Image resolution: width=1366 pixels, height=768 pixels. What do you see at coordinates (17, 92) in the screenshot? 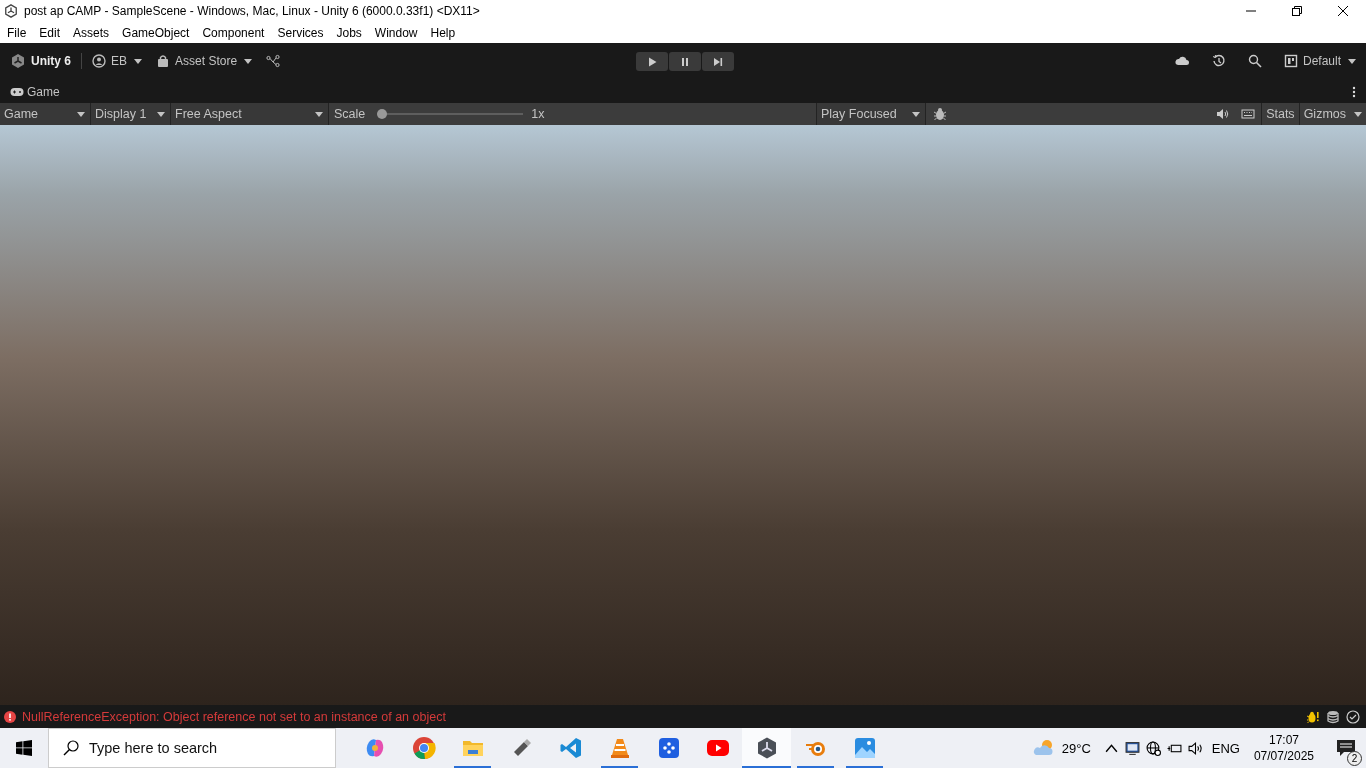
I see `gamepad-icon` at bounding box center [17, 92].